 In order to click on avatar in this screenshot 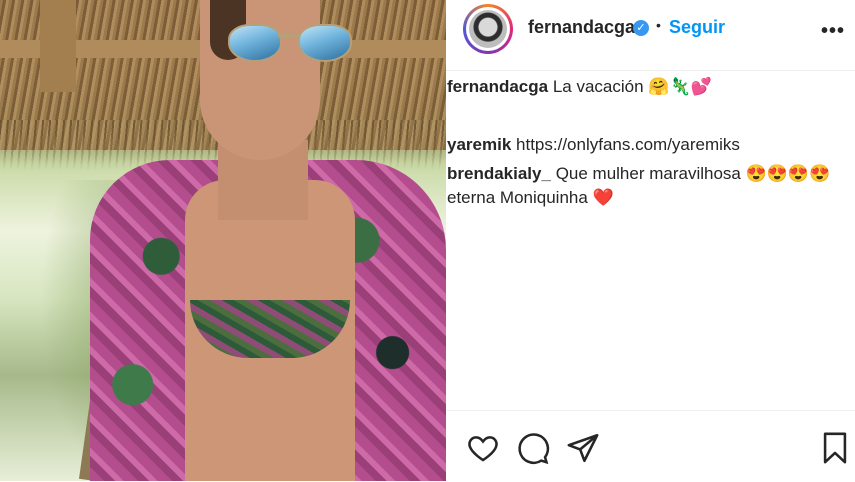, I will do `click(488, 29)`.